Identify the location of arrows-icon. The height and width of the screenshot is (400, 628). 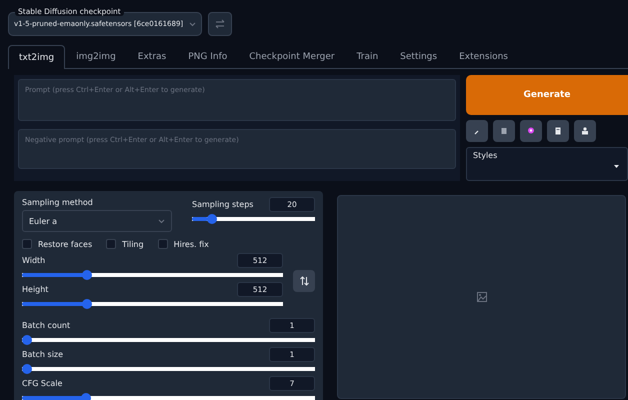
(220, 24).